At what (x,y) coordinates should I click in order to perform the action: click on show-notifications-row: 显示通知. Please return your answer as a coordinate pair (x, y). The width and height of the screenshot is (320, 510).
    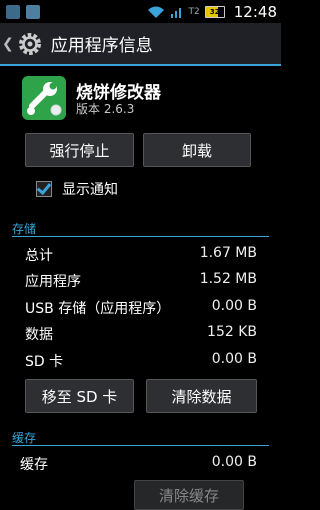
    Looking at the image, I should click on (77, 189).